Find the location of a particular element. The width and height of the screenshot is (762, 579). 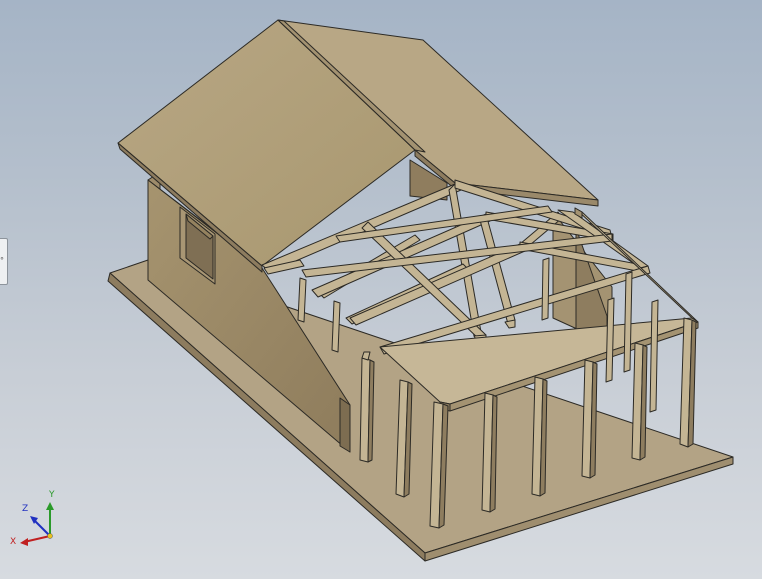

x-axis-label: X is located at coordinates (13, 542).